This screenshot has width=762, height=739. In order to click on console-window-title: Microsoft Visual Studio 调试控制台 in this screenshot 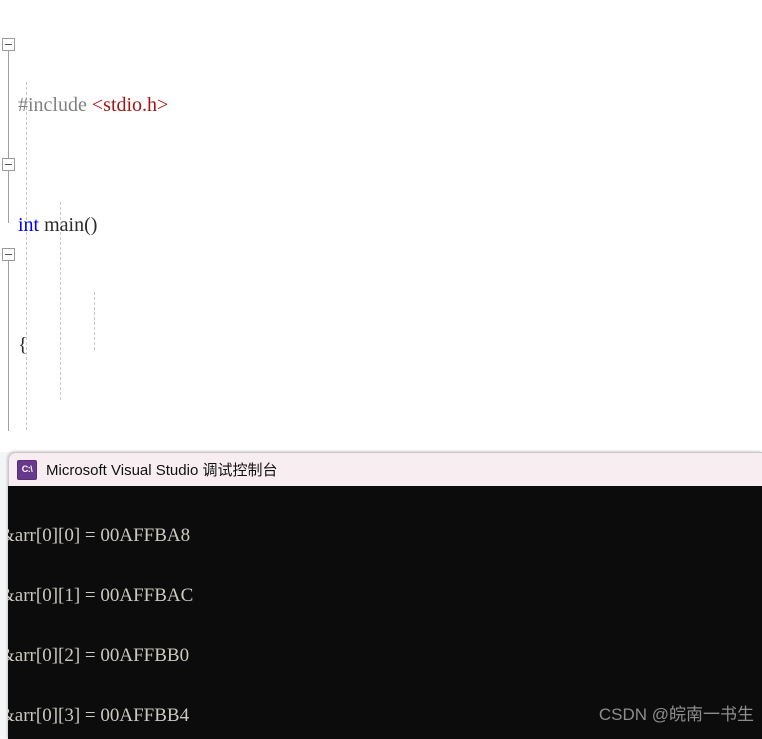, I will do `click(162, 470)`.